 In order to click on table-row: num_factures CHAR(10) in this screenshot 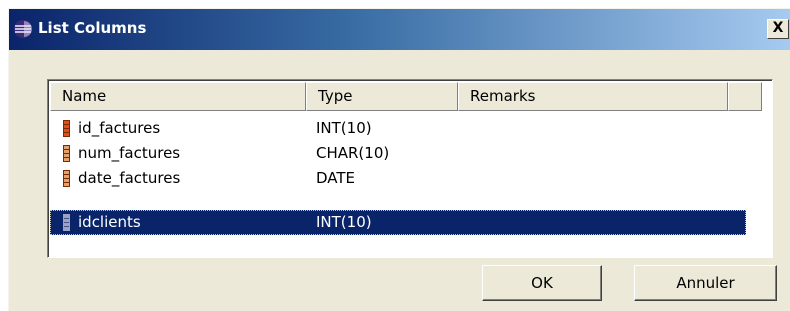, I will do `click(398, 153)`.